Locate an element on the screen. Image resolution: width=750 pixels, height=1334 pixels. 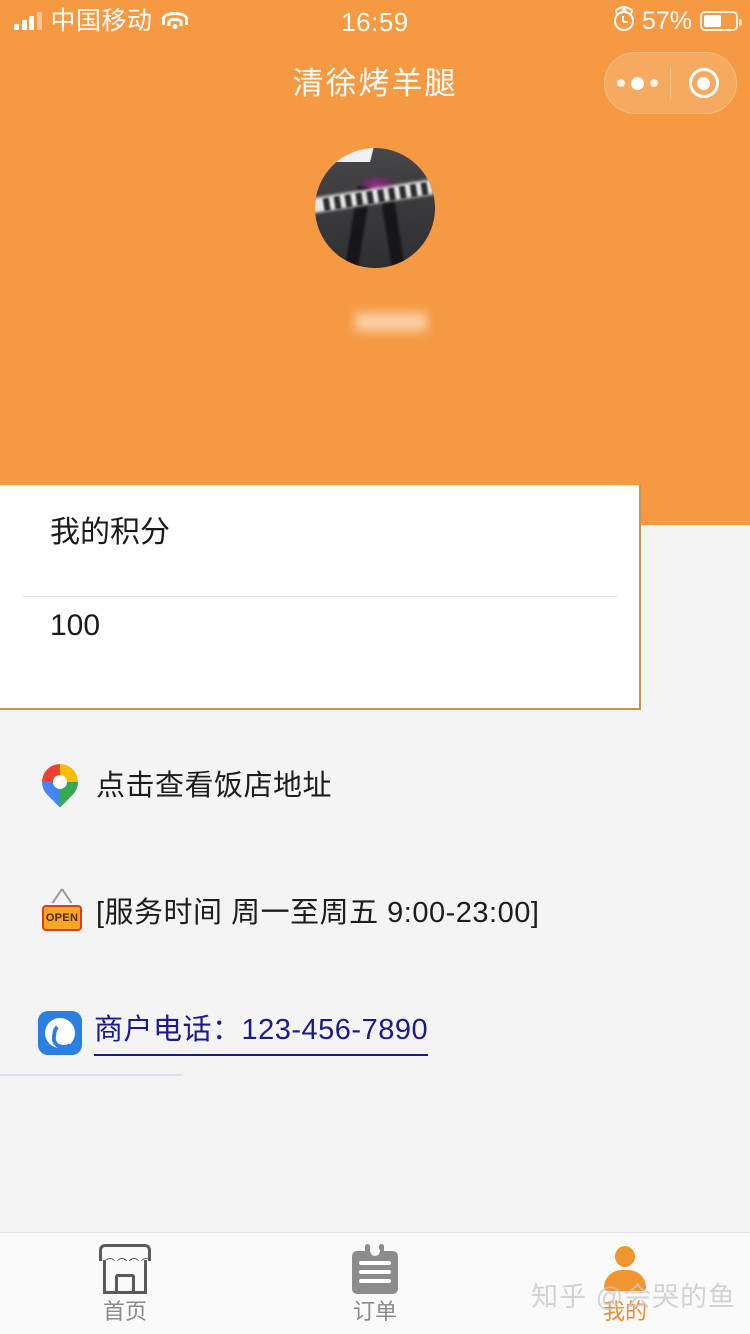
restaurant-address-row: 点击查看饭店地址 is located at coordinates (183, 783).